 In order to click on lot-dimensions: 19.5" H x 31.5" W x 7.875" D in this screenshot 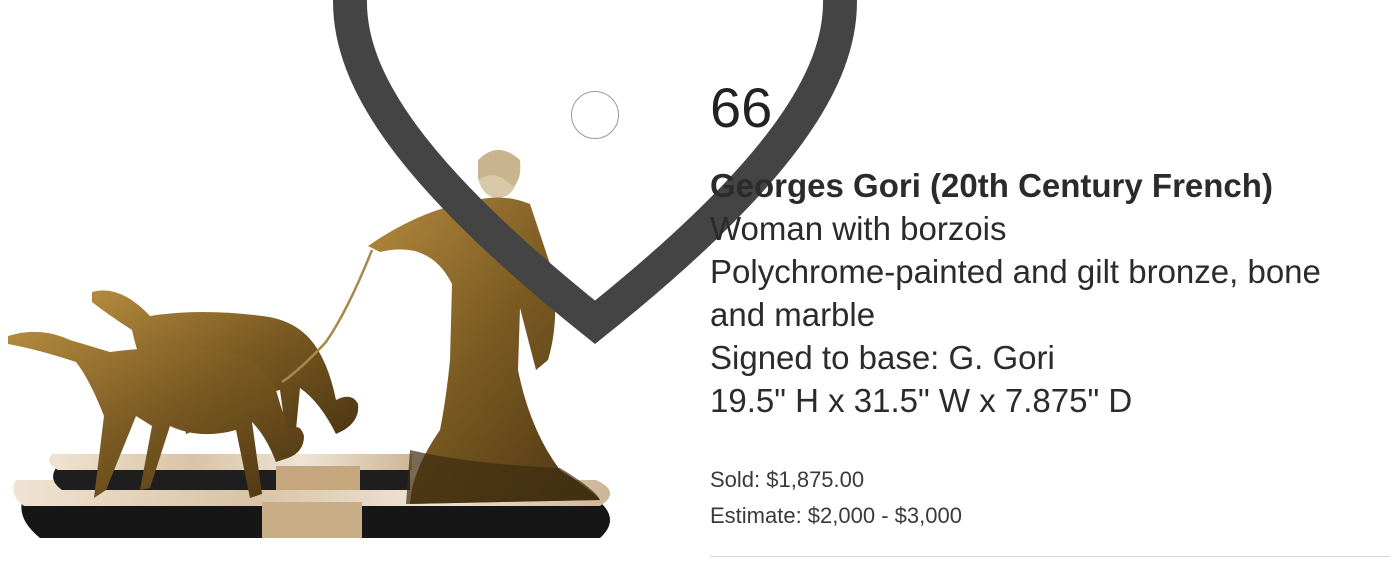, I will do `click(921, 400)`.